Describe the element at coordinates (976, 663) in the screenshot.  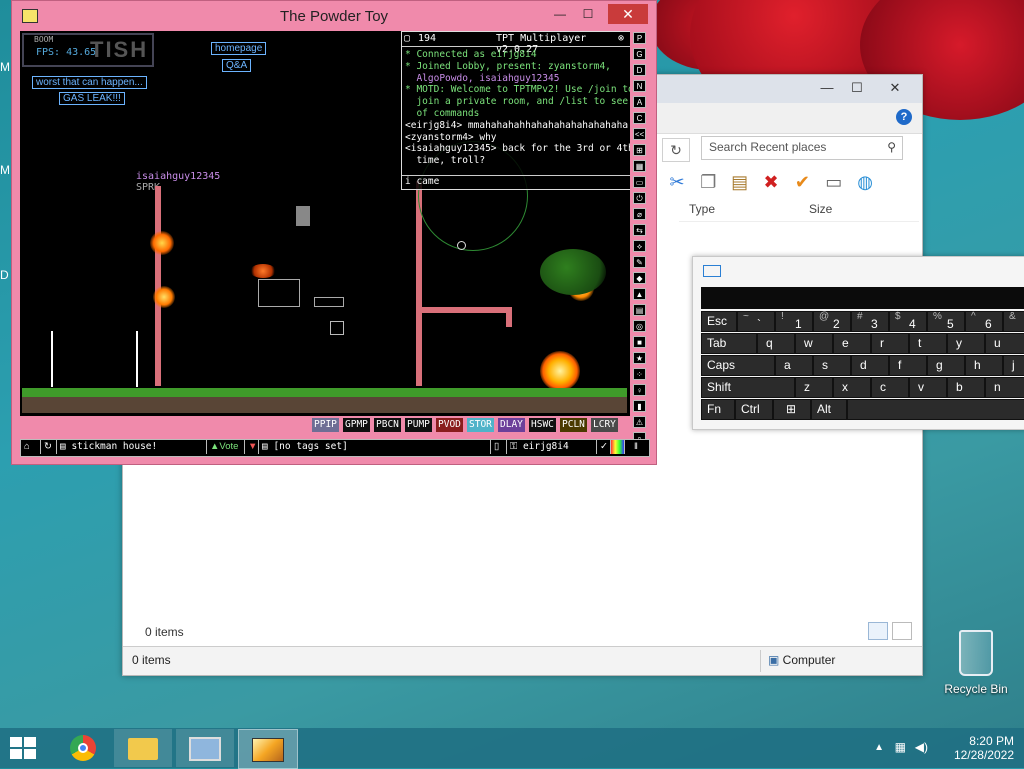
I see `recycle-bin: Recycle Bin` at that location.